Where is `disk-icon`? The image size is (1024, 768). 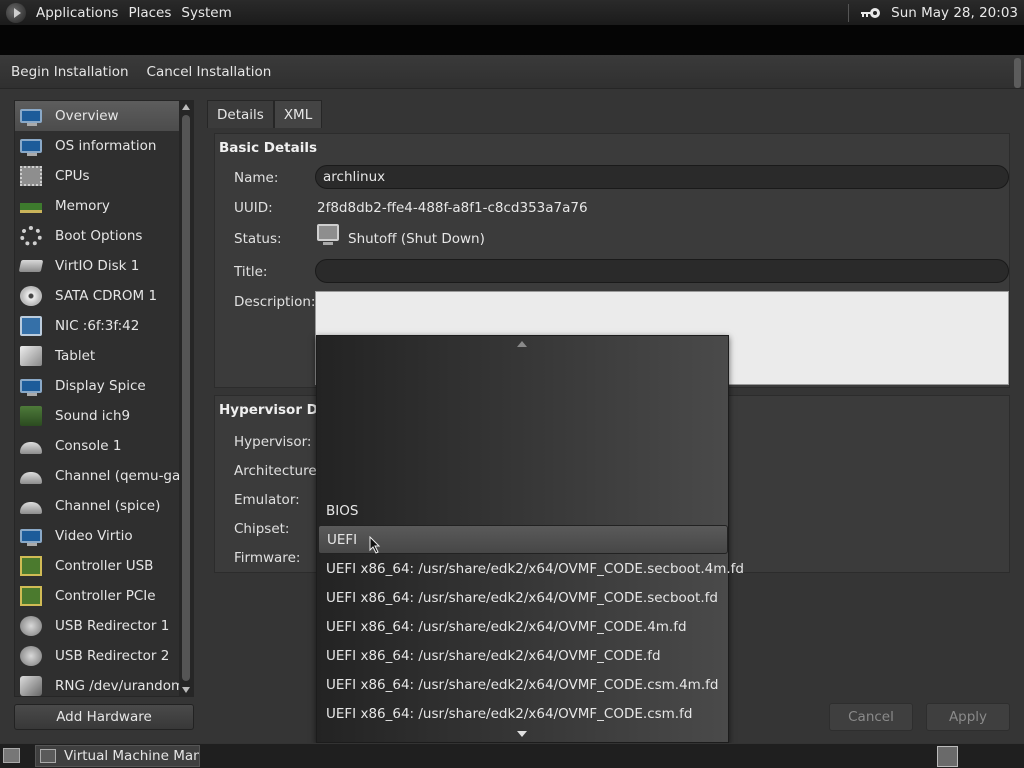 disk-icon is located at coordinates (31, 266).